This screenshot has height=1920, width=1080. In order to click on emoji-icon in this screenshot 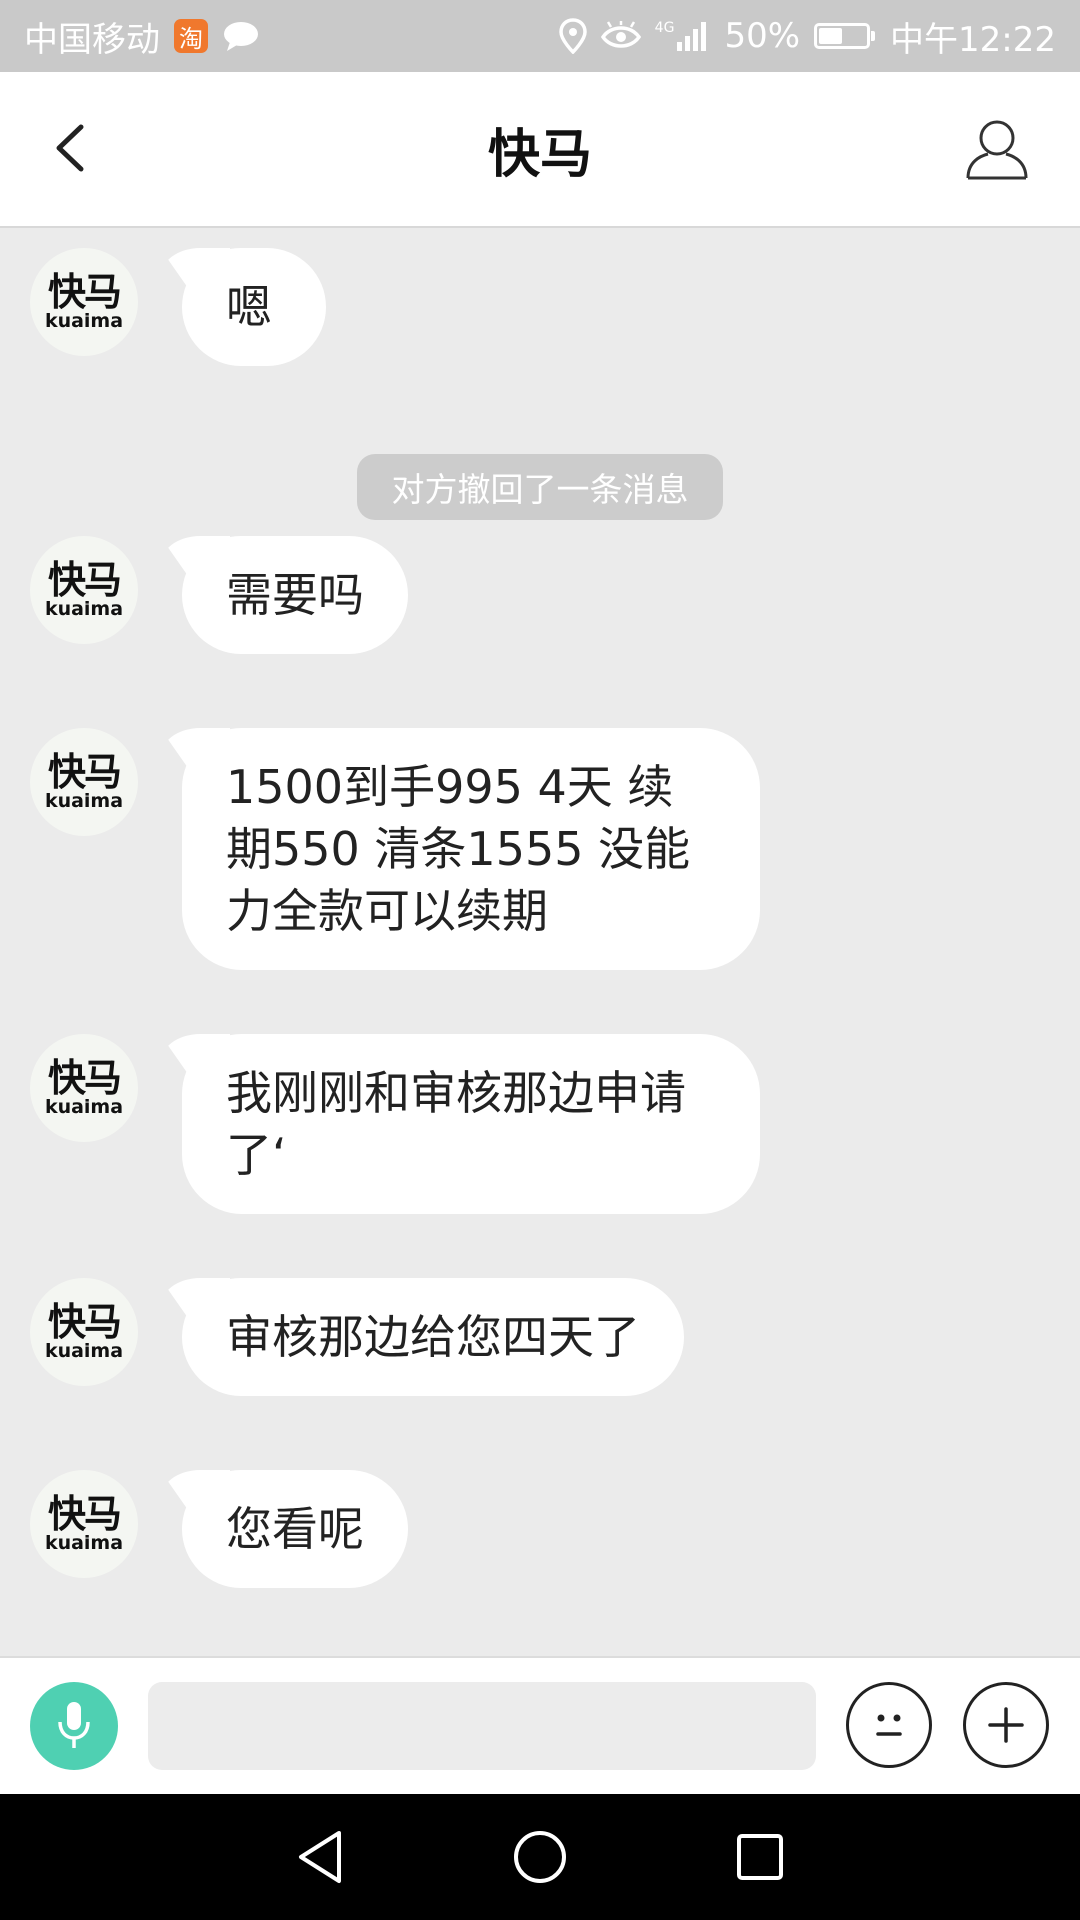, I will do `click(889, 1725)`.